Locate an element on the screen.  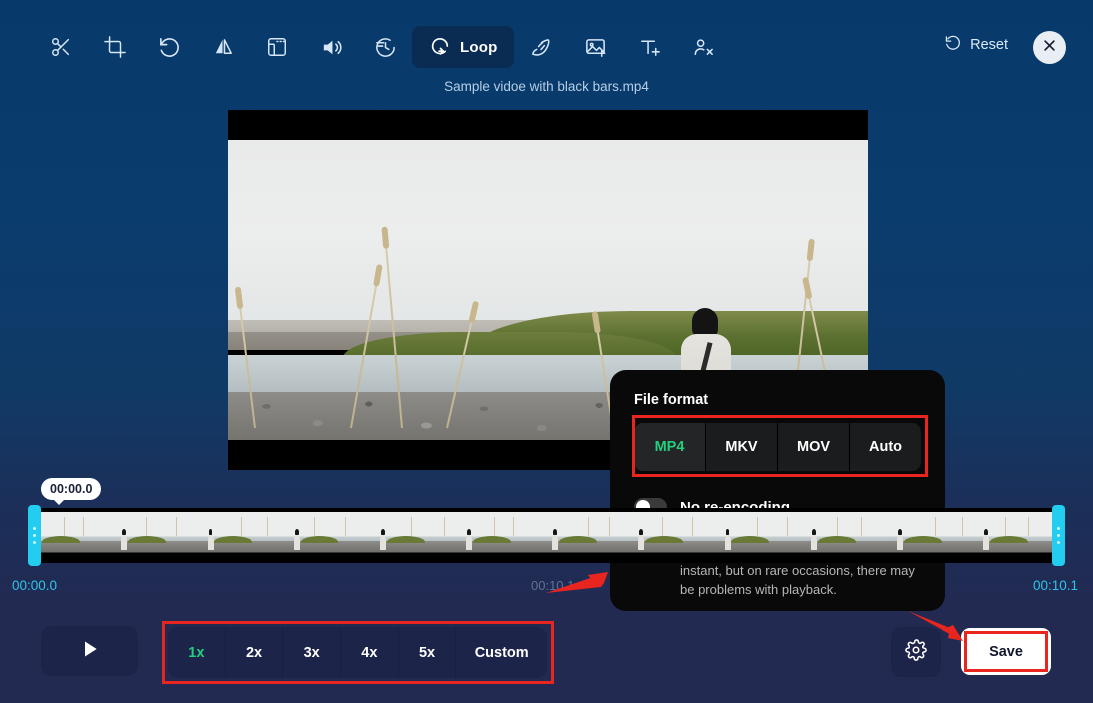
flip-horizontal-icon is located at coordinates (223, 47).